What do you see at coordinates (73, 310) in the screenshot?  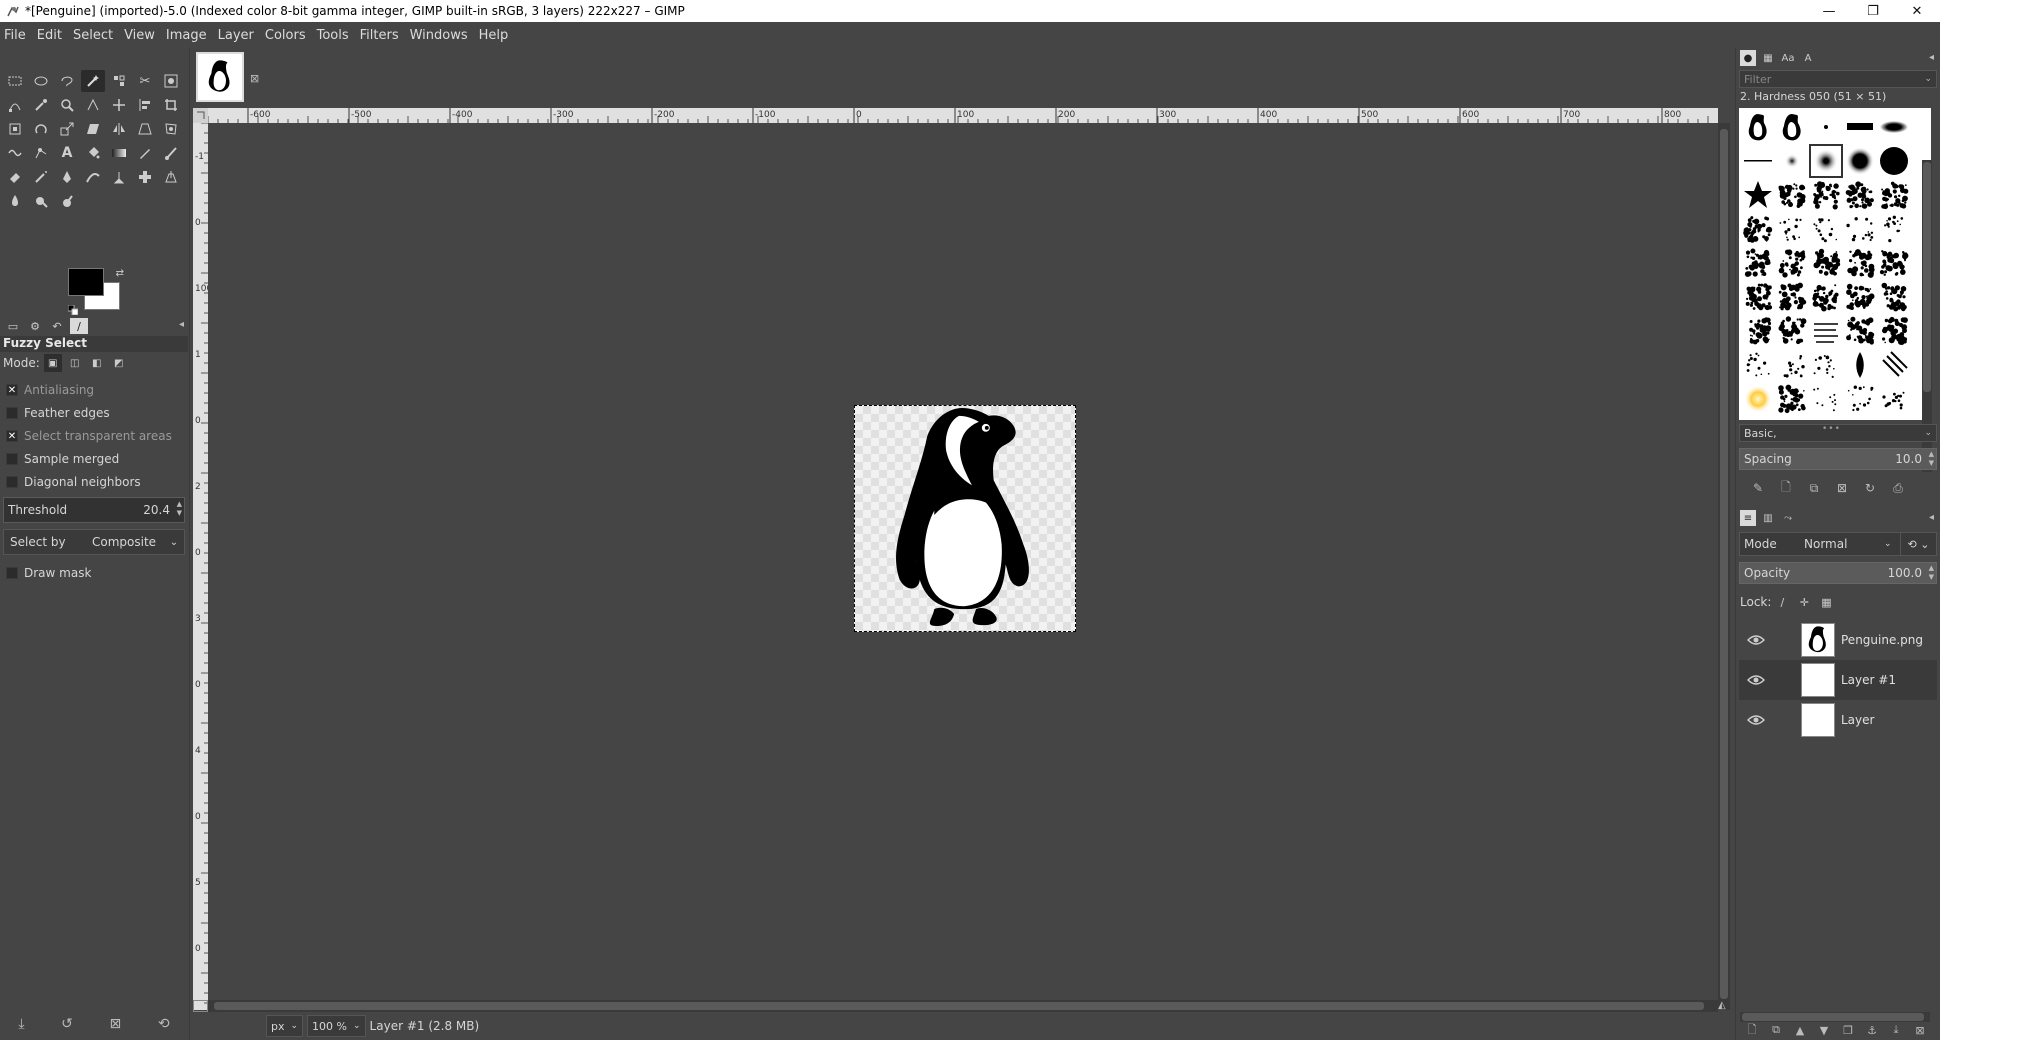 I see `default-colors-icon` at bounding box center [73, 310].